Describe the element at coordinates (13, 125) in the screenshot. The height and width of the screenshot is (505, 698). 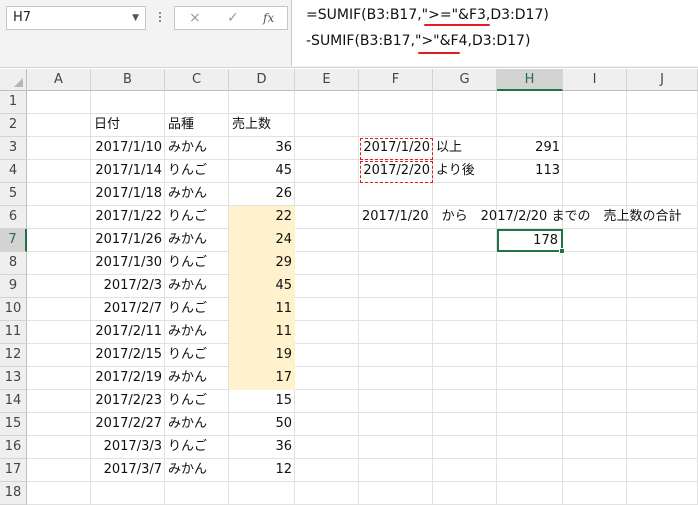
I see `row-header-2: 2` at that location.